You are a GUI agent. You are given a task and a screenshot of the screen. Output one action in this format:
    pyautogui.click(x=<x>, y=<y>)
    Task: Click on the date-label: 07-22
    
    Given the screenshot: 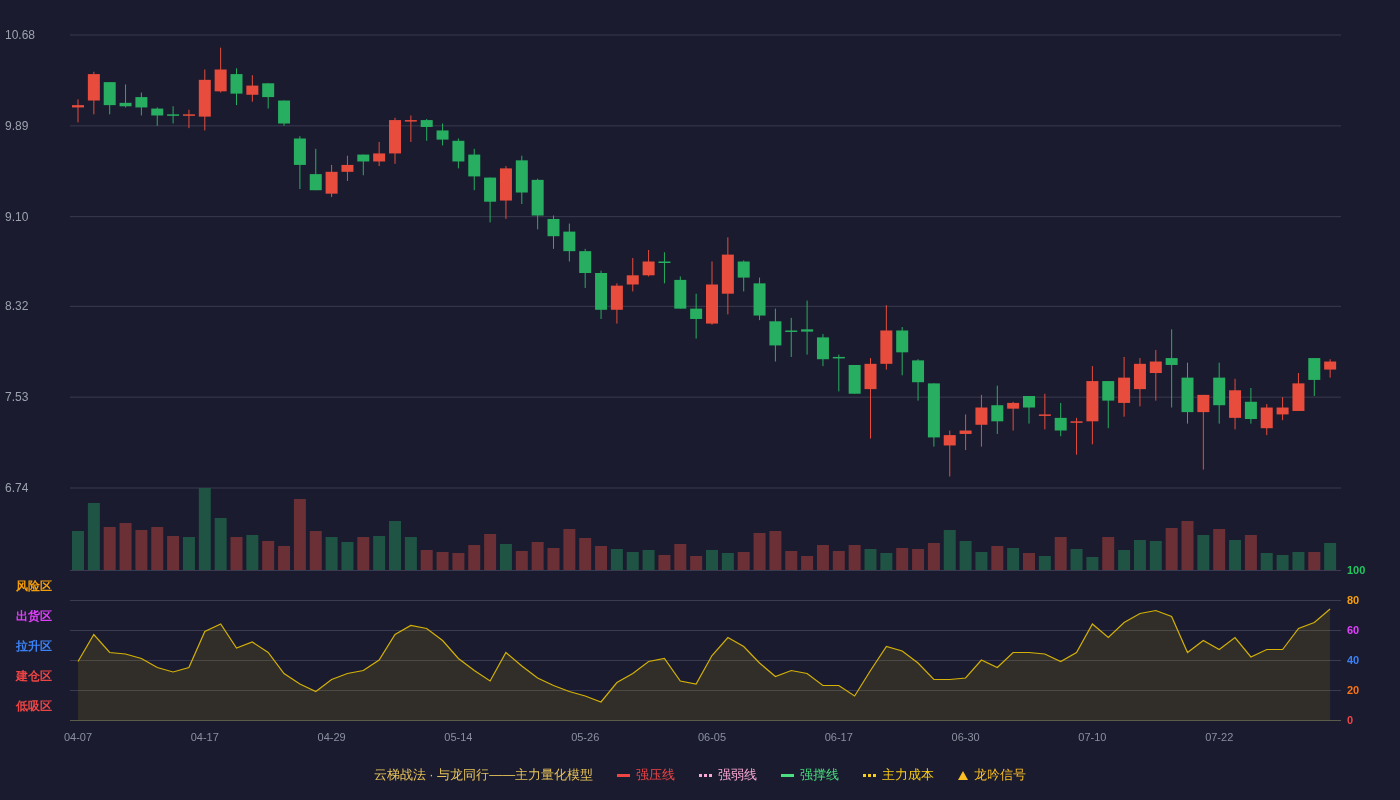 What is the action you would take?
    pyautogui.click(x=1219, y=737)
    